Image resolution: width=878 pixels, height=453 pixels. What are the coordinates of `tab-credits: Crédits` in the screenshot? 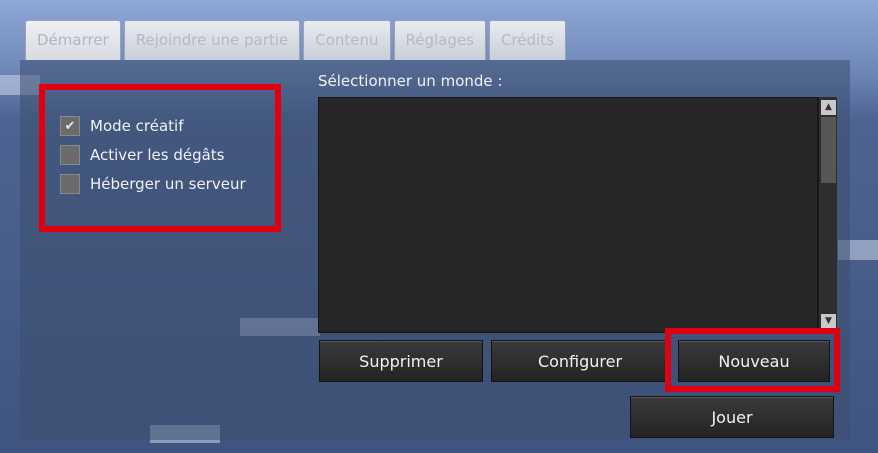 It's located at (527, 40).